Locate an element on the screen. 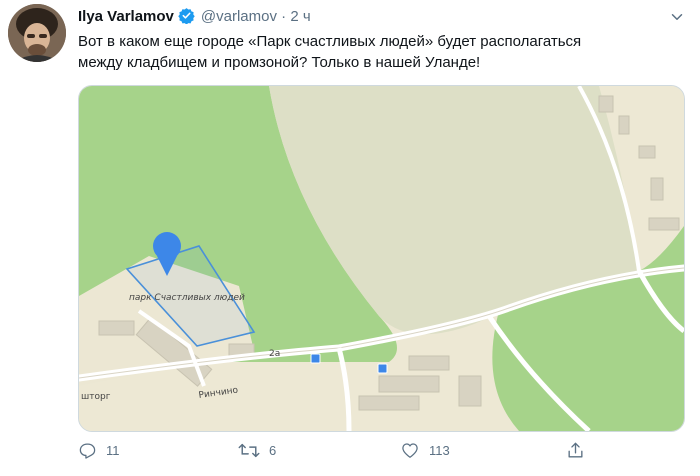  retweet-button: 6 is located at coordinates (257, 450).